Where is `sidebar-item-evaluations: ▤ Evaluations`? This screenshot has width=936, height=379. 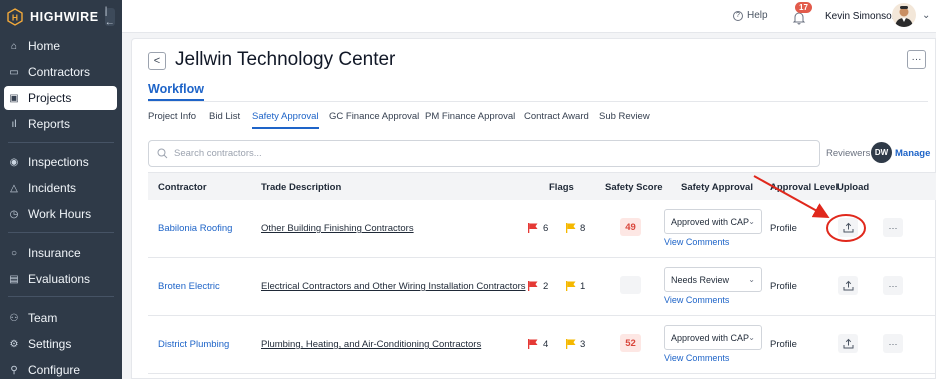
sidebar-item-evaluations: ▤ Evaluations is located at coordinates (60, 279).